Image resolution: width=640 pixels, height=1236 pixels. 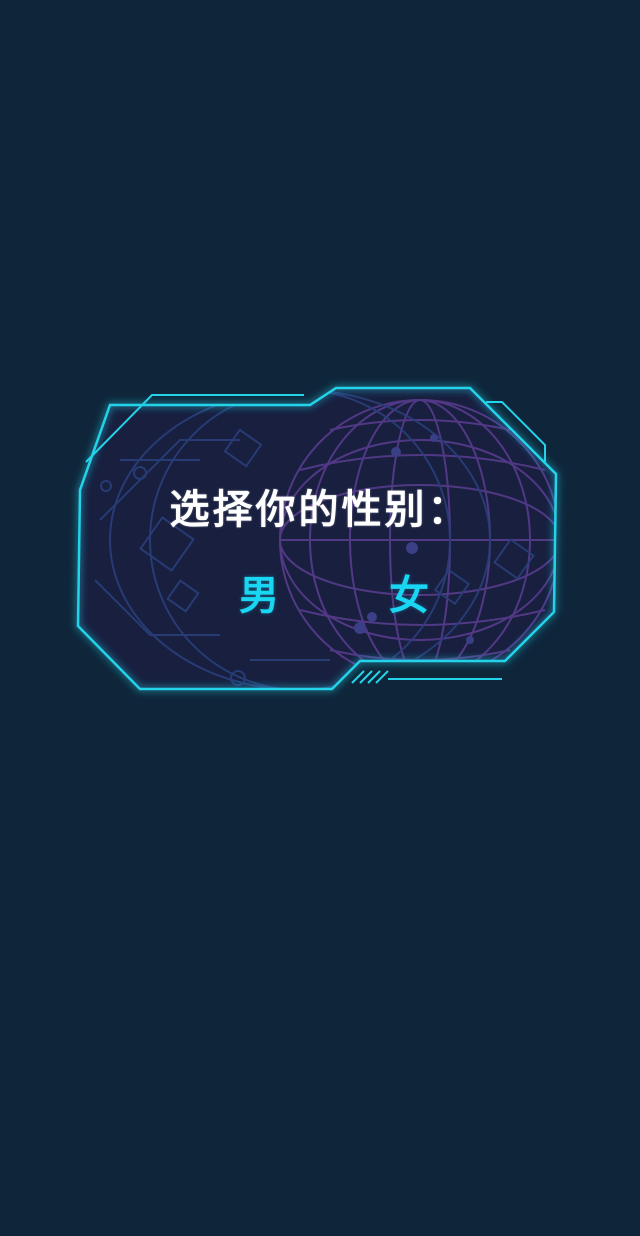 I want to click on gender-option-male: 男, so click(x=259, y=596).